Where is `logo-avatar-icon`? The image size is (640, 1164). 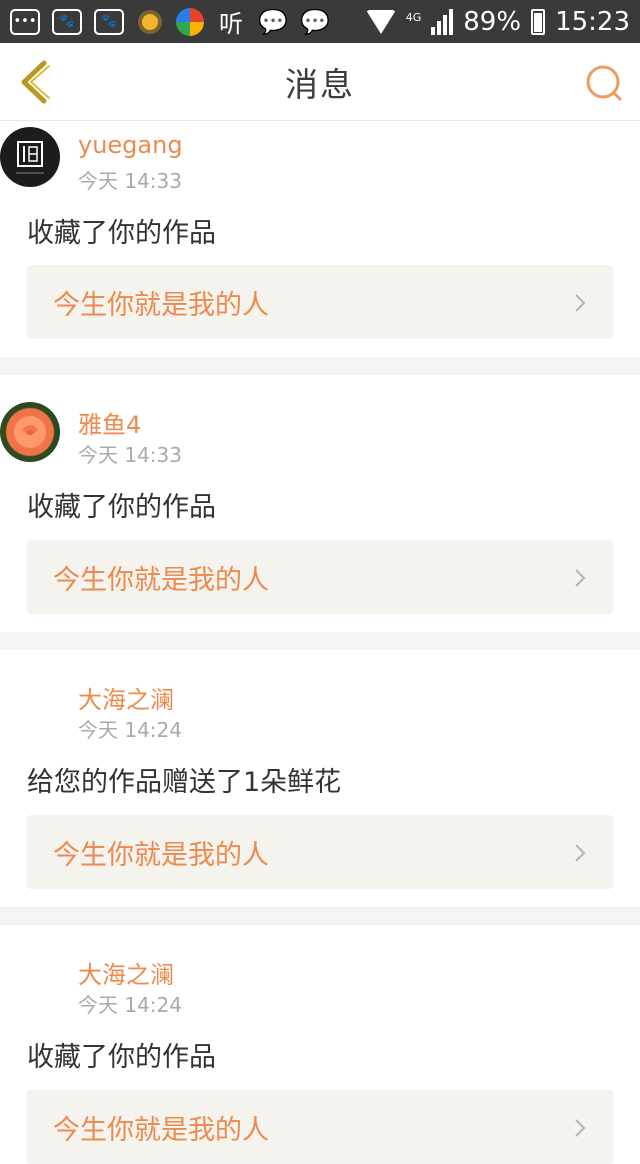 logo-avatar-icon is located at coordinates (30, 157).